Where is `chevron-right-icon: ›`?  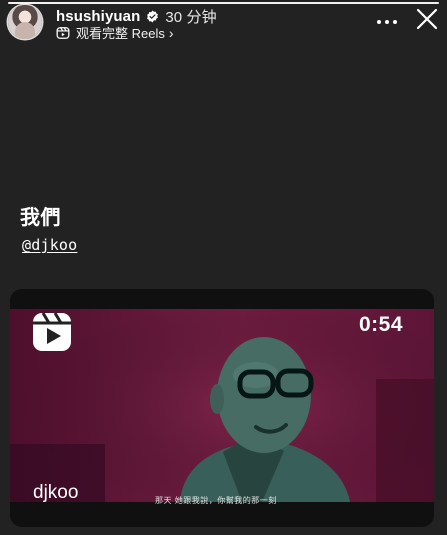
chevron-right-icon: › is located at coordinates (171, 32).